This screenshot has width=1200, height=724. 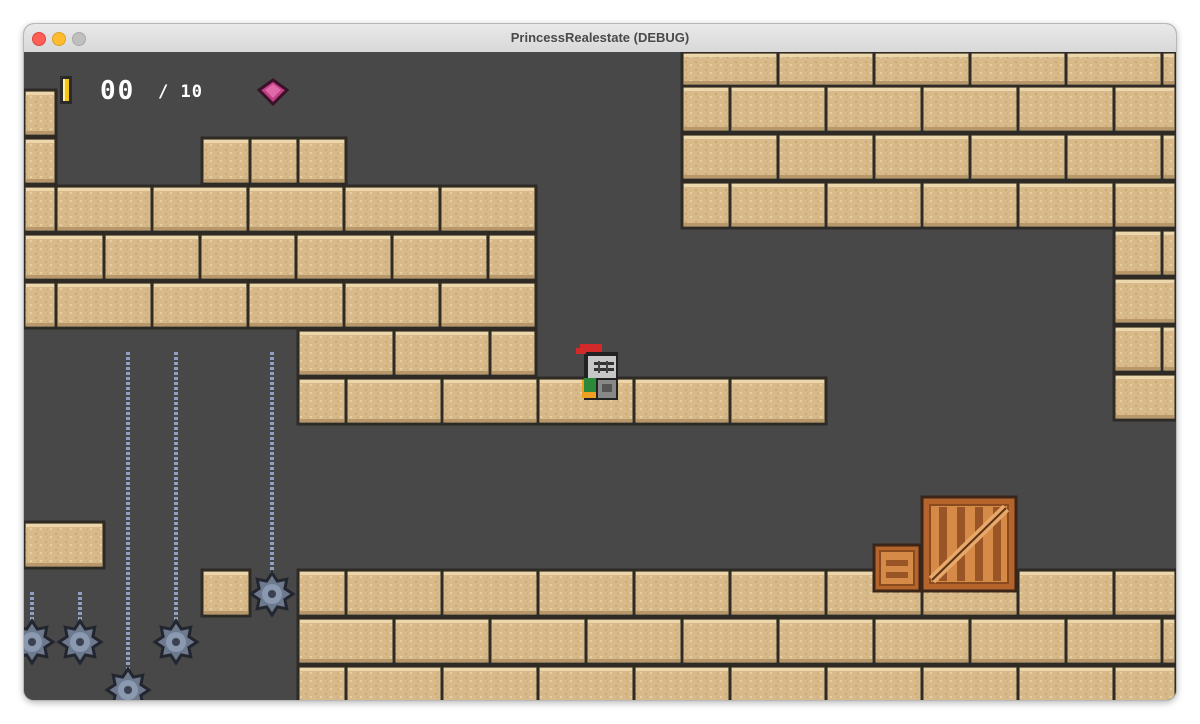 What do you see at coordinates (152, 512) in the screenshot?
I see `chain-layer` at bounding box center [152, 512].